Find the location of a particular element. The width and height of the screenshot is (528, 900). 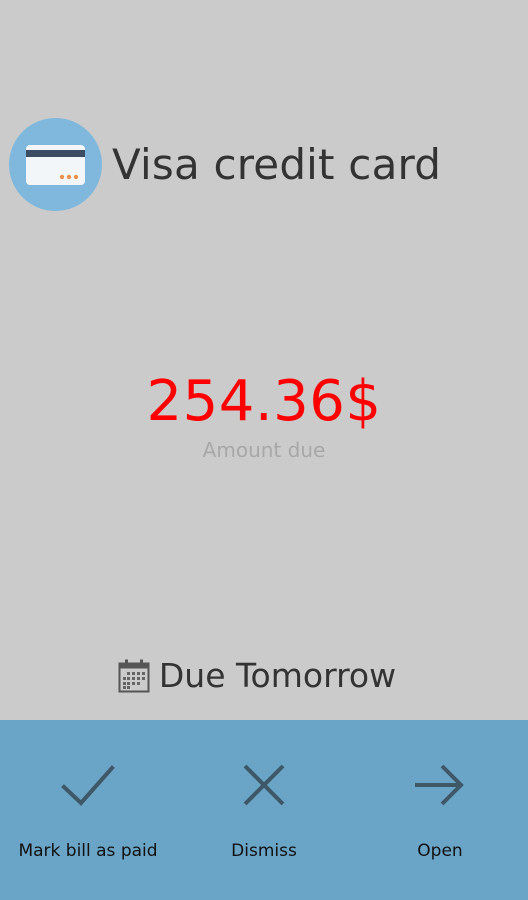

dismiss-label: Dismiss is located at coordinates (264, 851).